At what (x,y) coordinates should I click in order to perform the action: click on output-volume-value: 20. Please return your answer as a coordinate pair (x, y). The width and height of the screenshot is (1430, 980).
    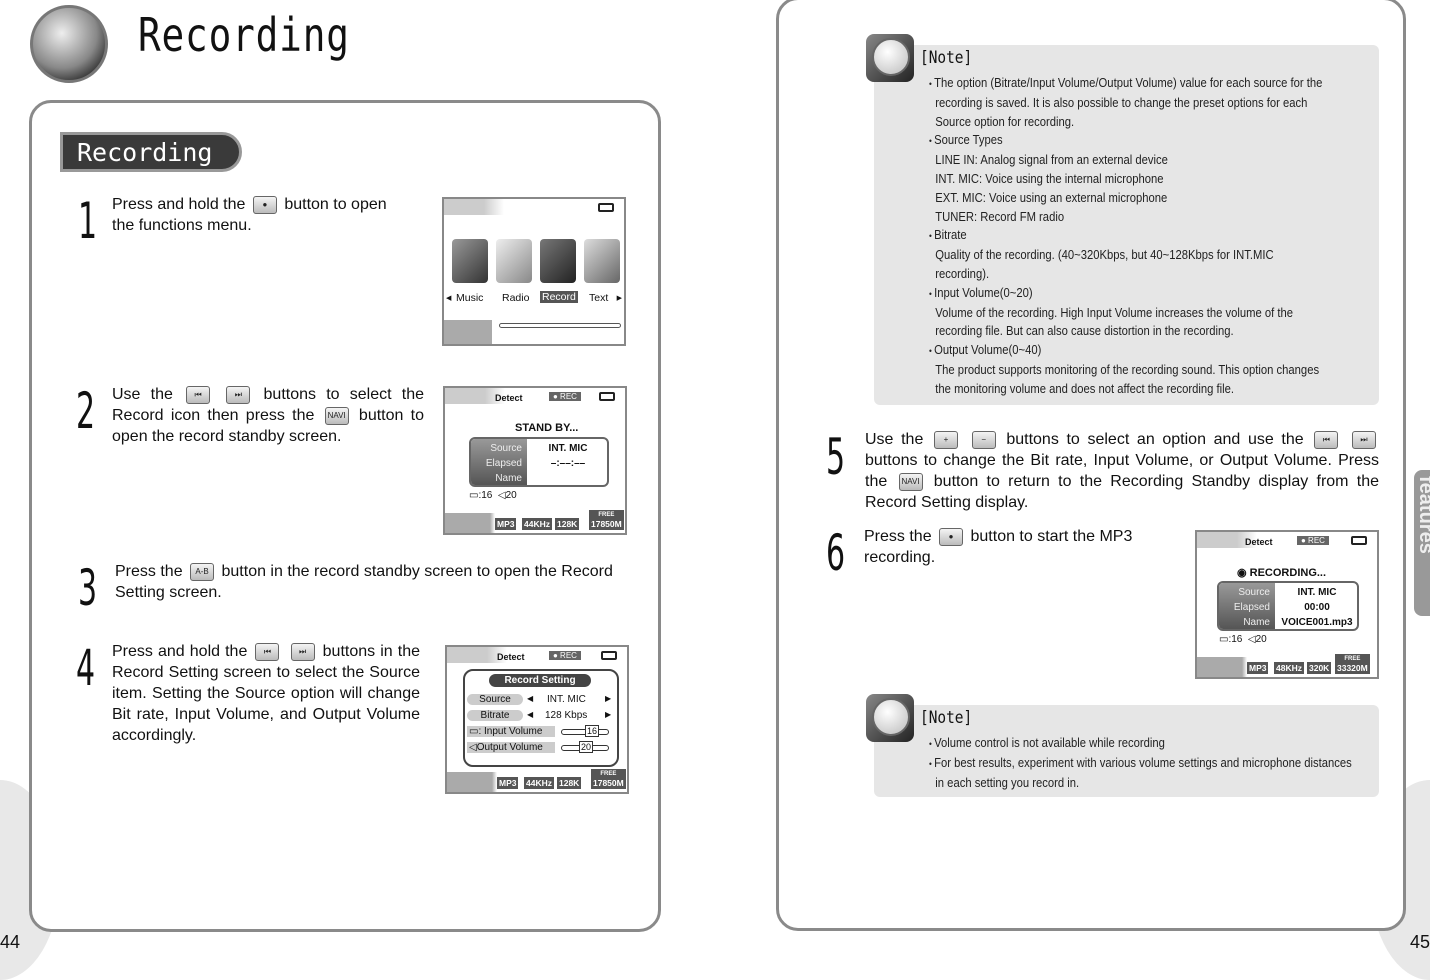
    Looking at the image, I should click on (586, 747).